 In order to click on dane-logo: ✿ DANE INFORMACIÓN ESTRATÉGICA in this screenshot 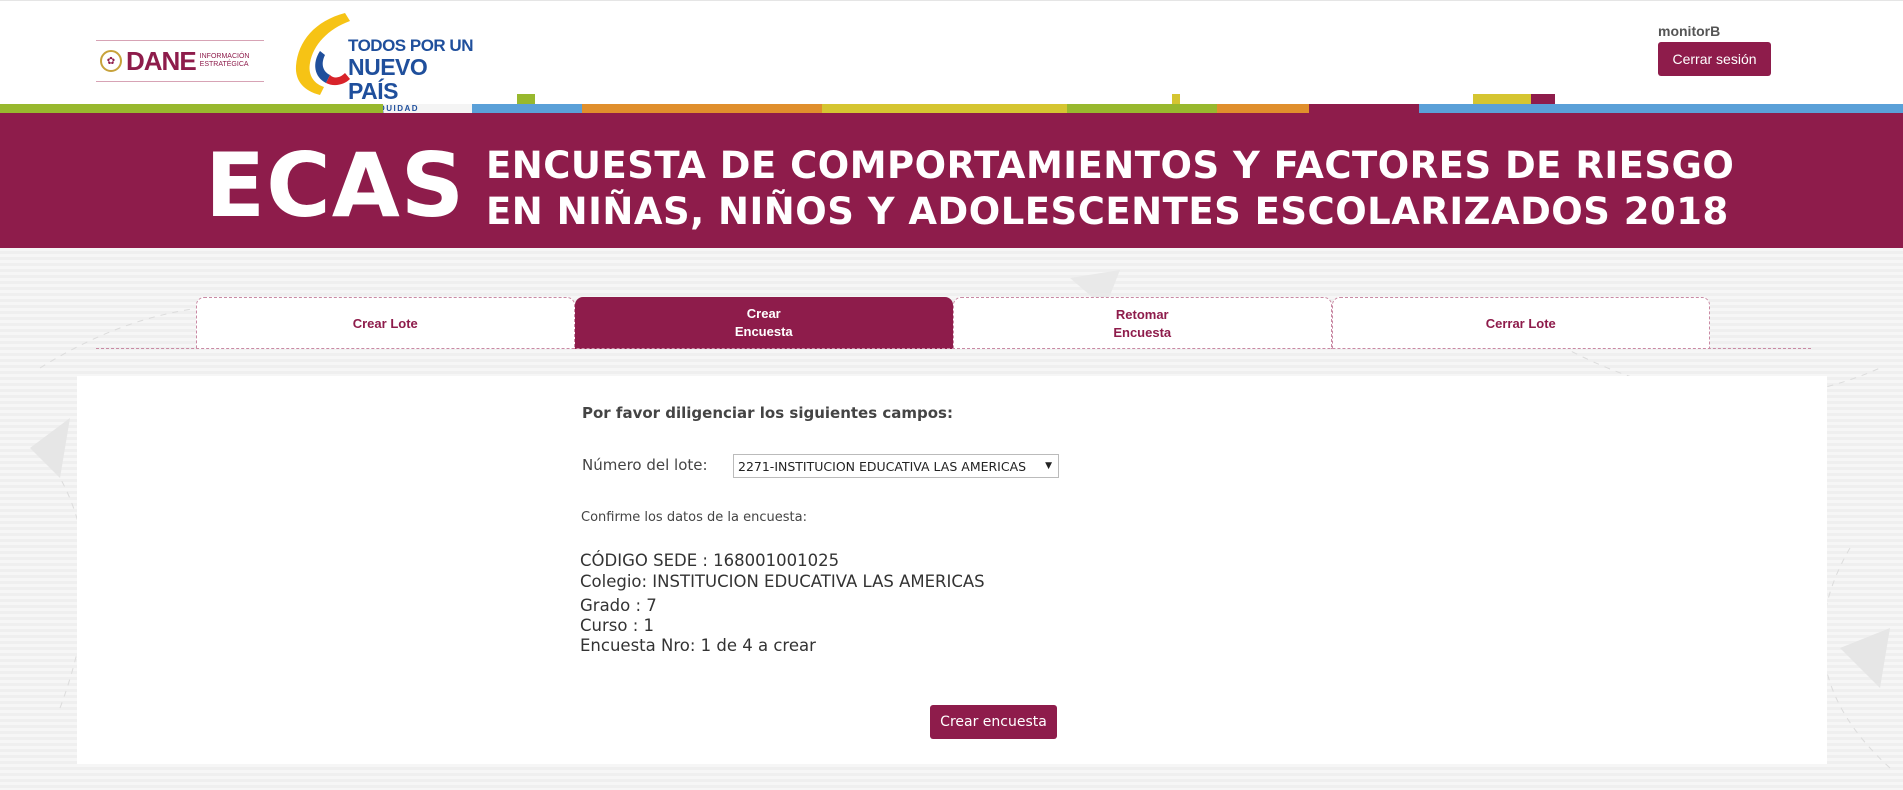, I will do `click(180, 61)`.